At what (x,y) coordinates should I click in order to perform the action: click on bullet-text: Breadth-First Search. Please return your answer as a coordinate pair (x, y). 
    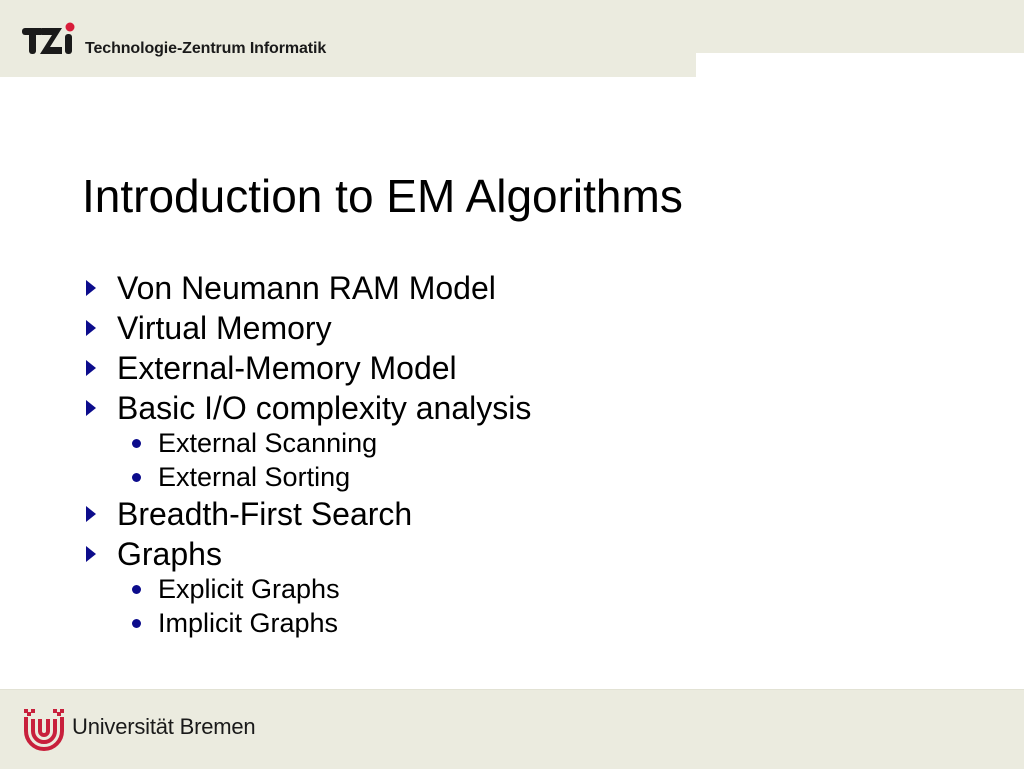
    Looking at the image, I should click on (265, 514).